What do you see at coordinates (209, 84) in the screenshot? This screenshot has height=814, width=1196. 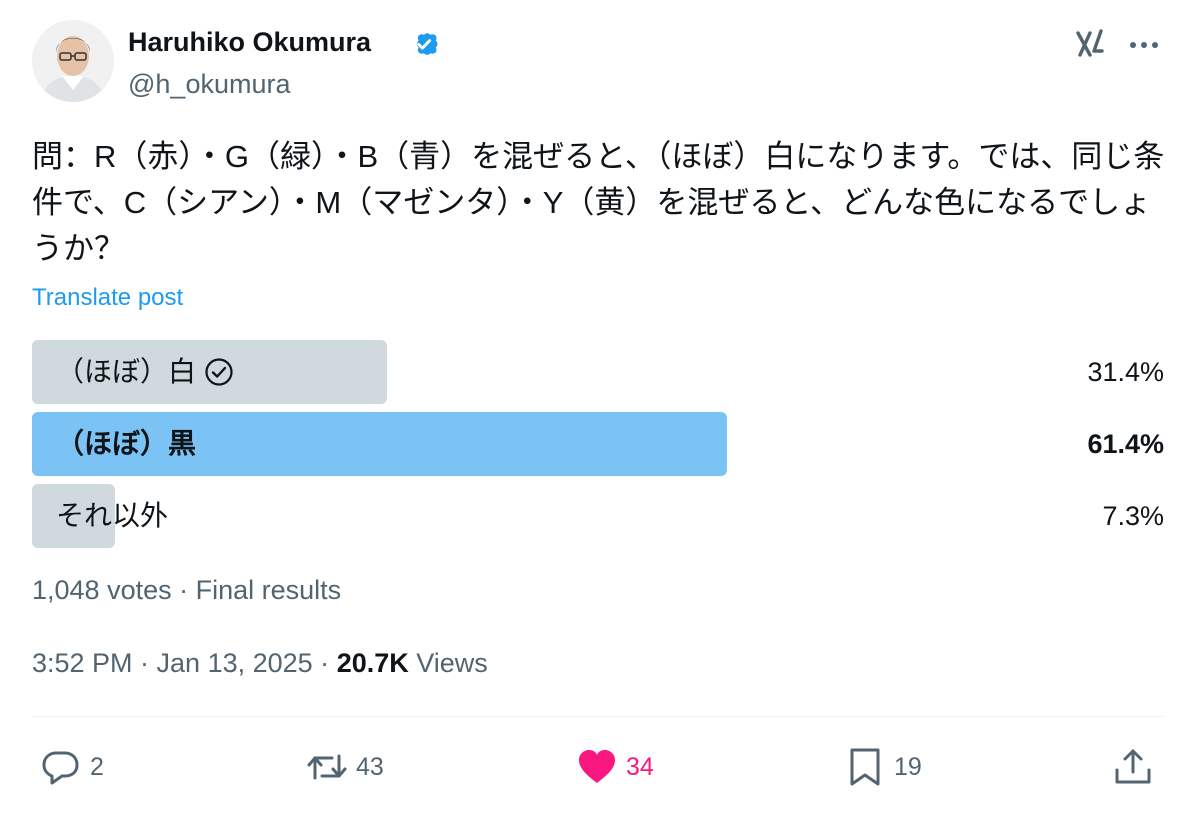 I see `author-handle: @h_okumura` at bounding box center [209, 84].